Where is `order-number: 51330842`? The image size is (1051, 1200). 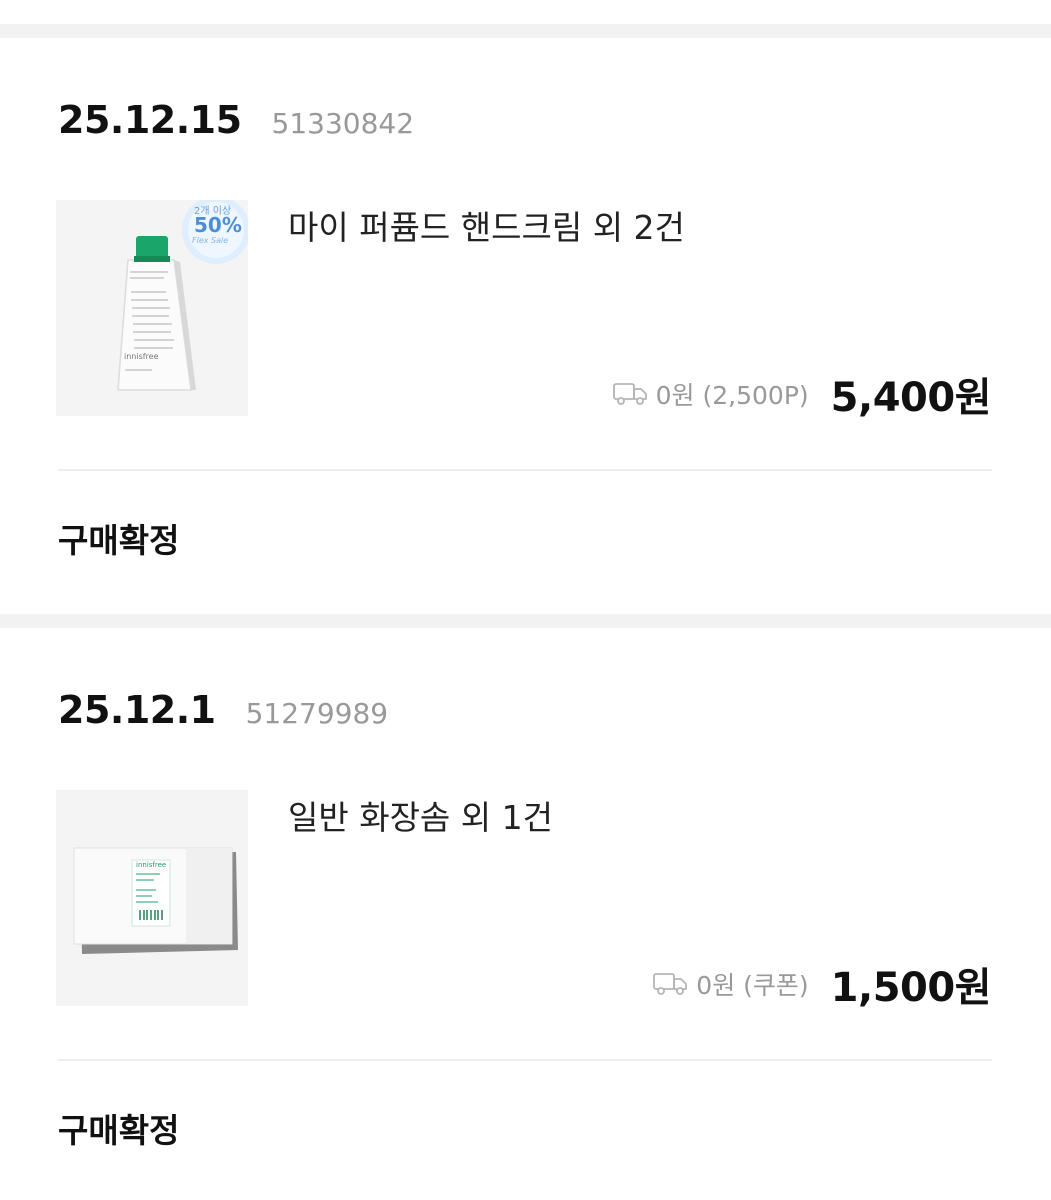 order-number: 51330842 is located at coordinates (343, 123).